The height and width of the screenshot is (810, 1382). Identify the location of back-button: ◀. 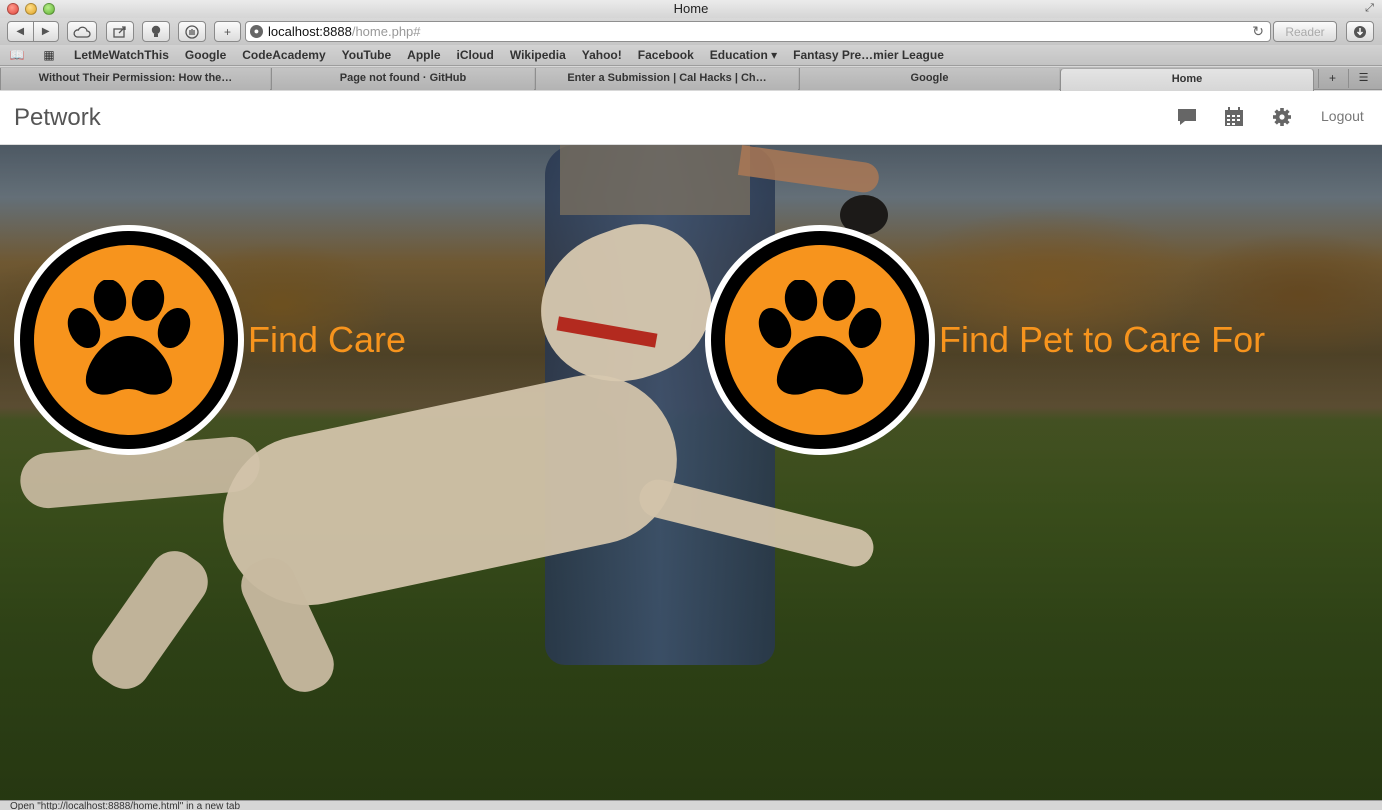
(20, 31).